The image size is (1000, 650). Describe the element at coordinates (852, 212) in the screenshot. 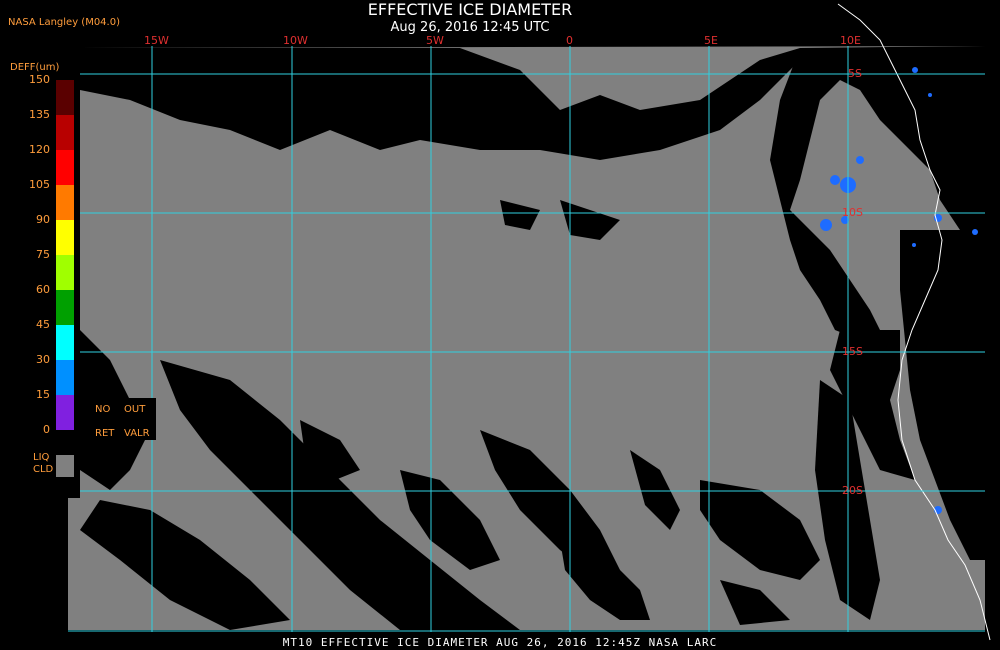

I see `lat-label-10s: 10S` at that location.